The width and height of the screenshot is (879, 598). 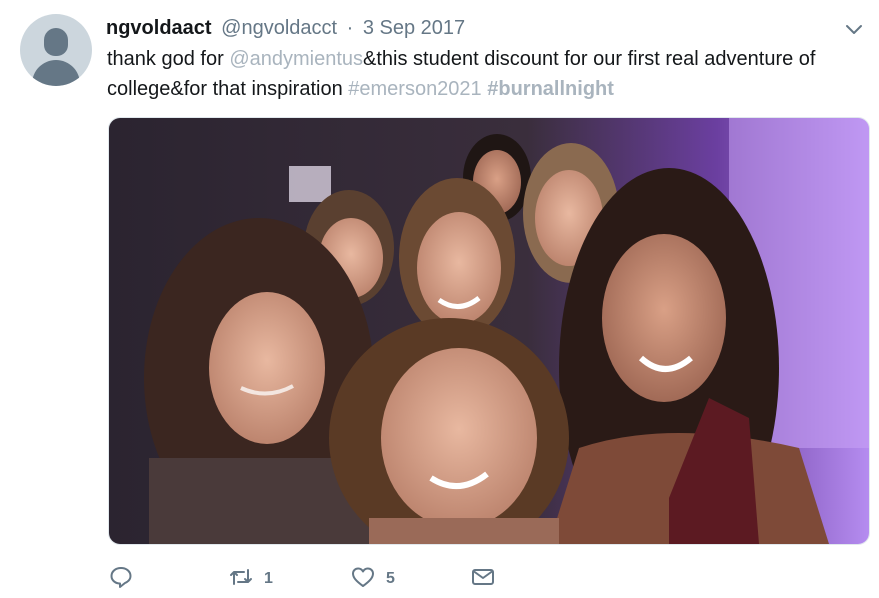 What do you see at coordinates (56, 73) in the screenshot?
I see `avatar-body-shape` at bounding box center [56, 73].